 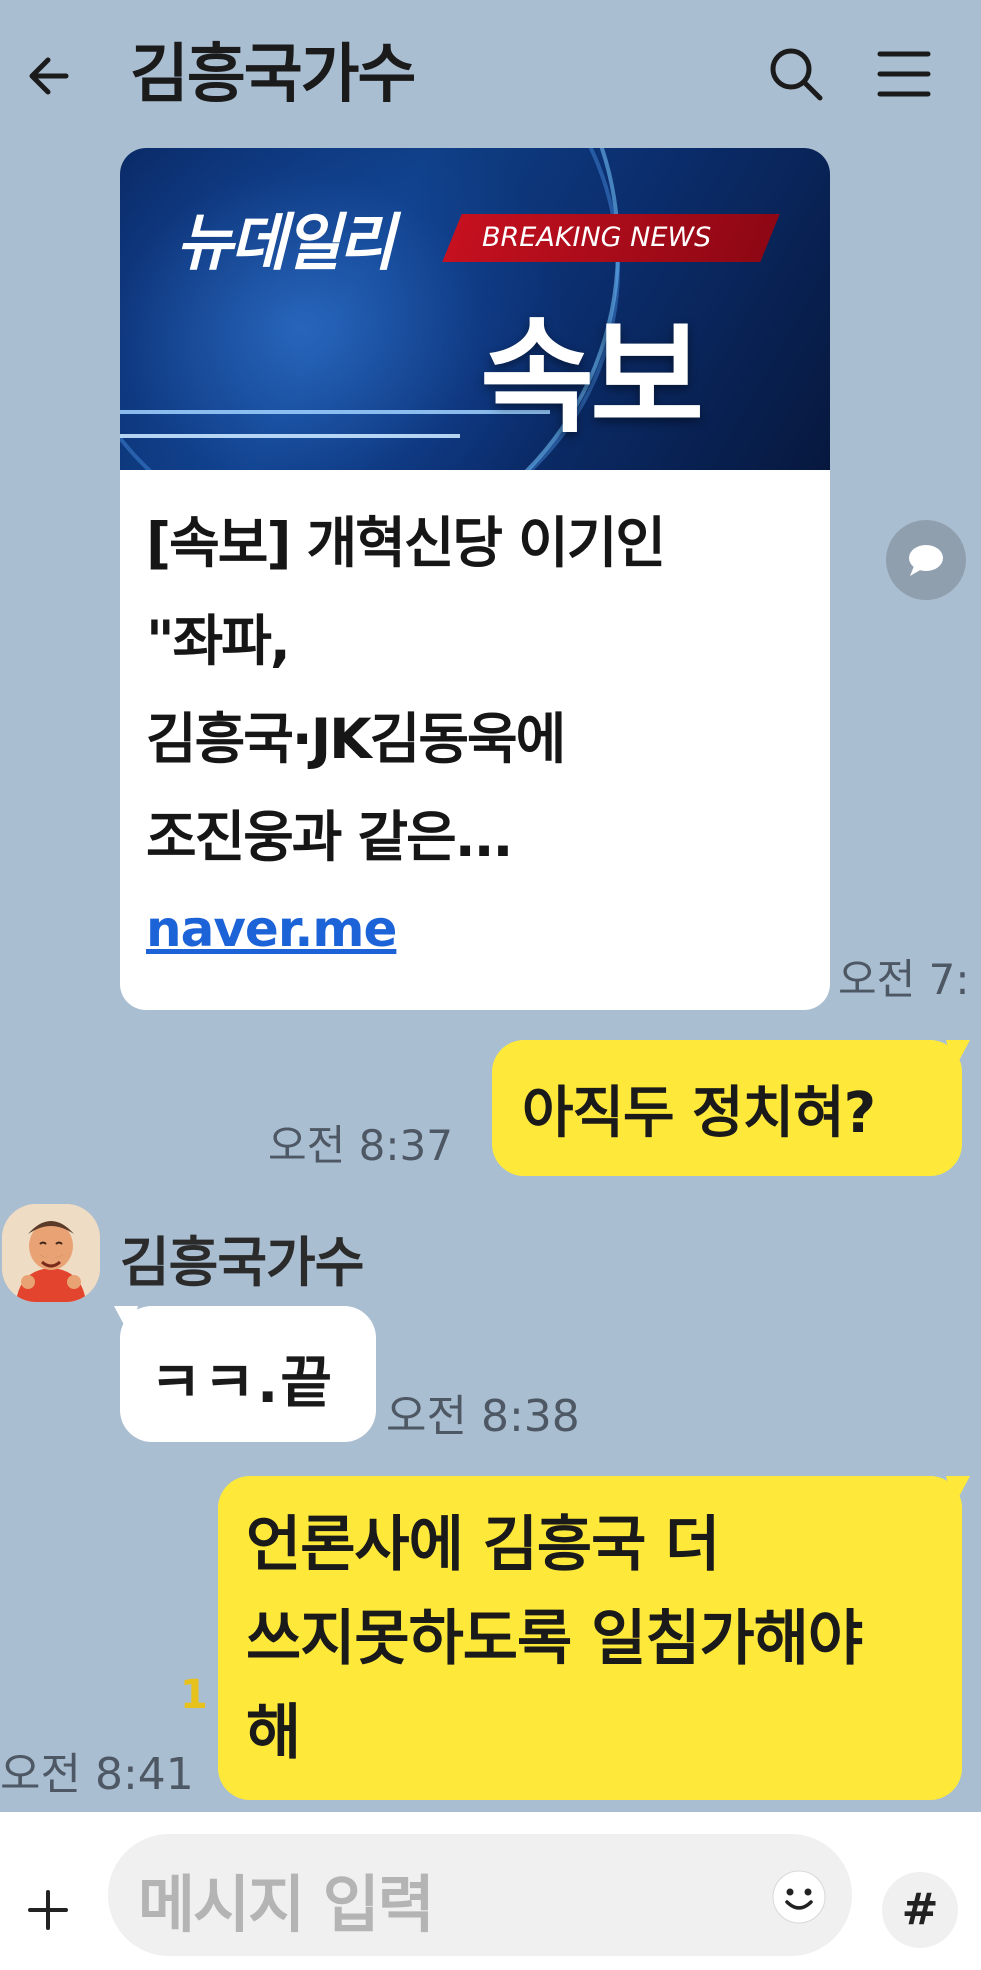 I want to click on message-text: 아직두 정치혀?, so click(x=699, y=1113).